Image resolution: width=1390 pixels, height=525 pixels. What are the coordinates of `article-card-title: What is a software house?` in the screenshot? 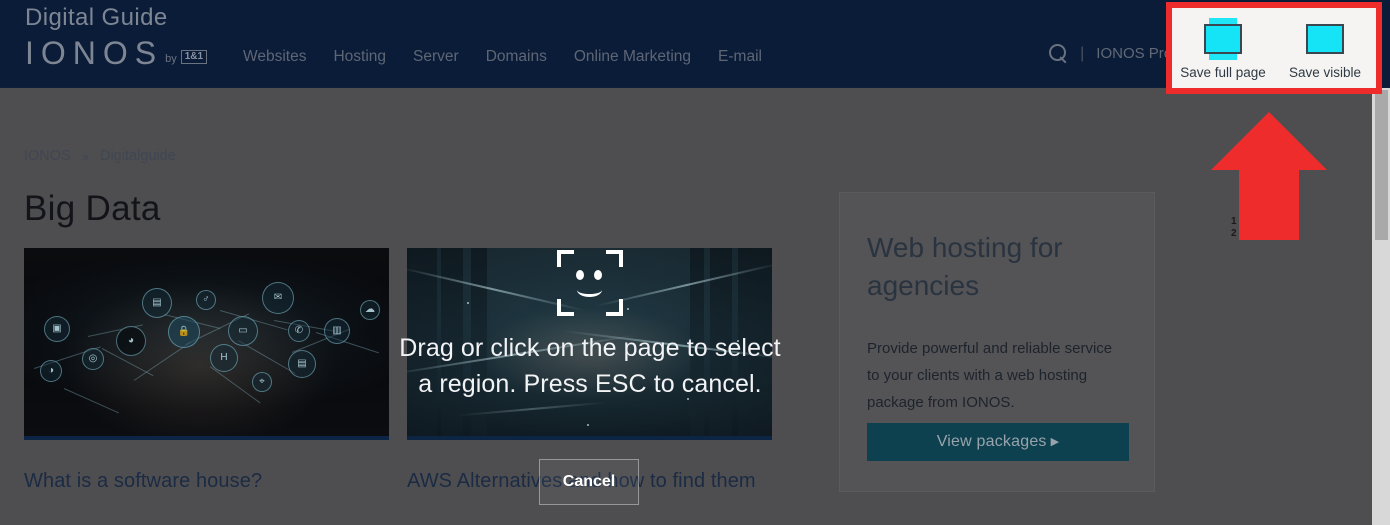 It's located at (206, 481).